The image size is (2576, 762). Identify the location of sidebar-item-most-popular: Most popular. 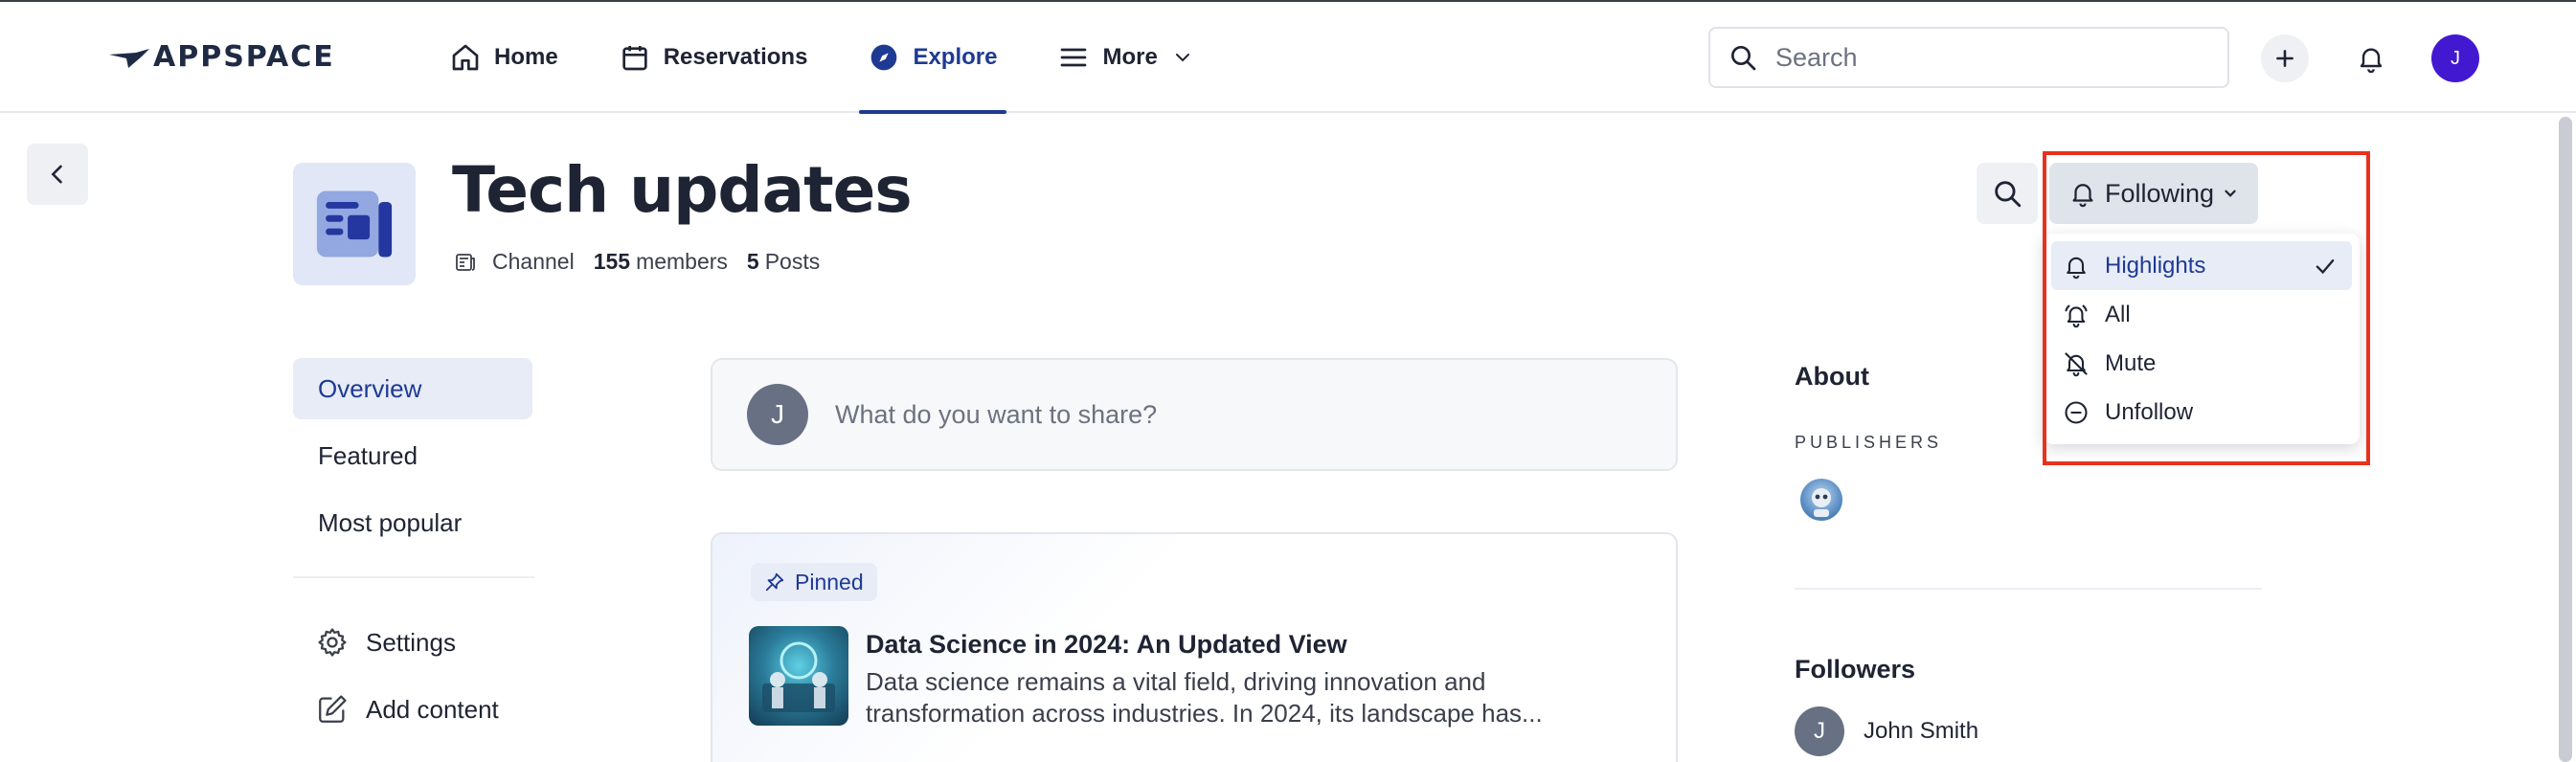
(412, 522).